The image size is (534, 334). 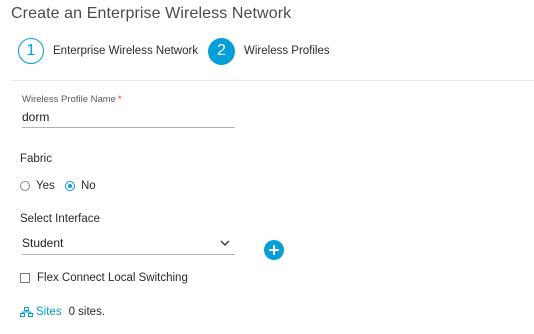 I want to click on radio-yes-label: Yes, so click(x=45, y=186).